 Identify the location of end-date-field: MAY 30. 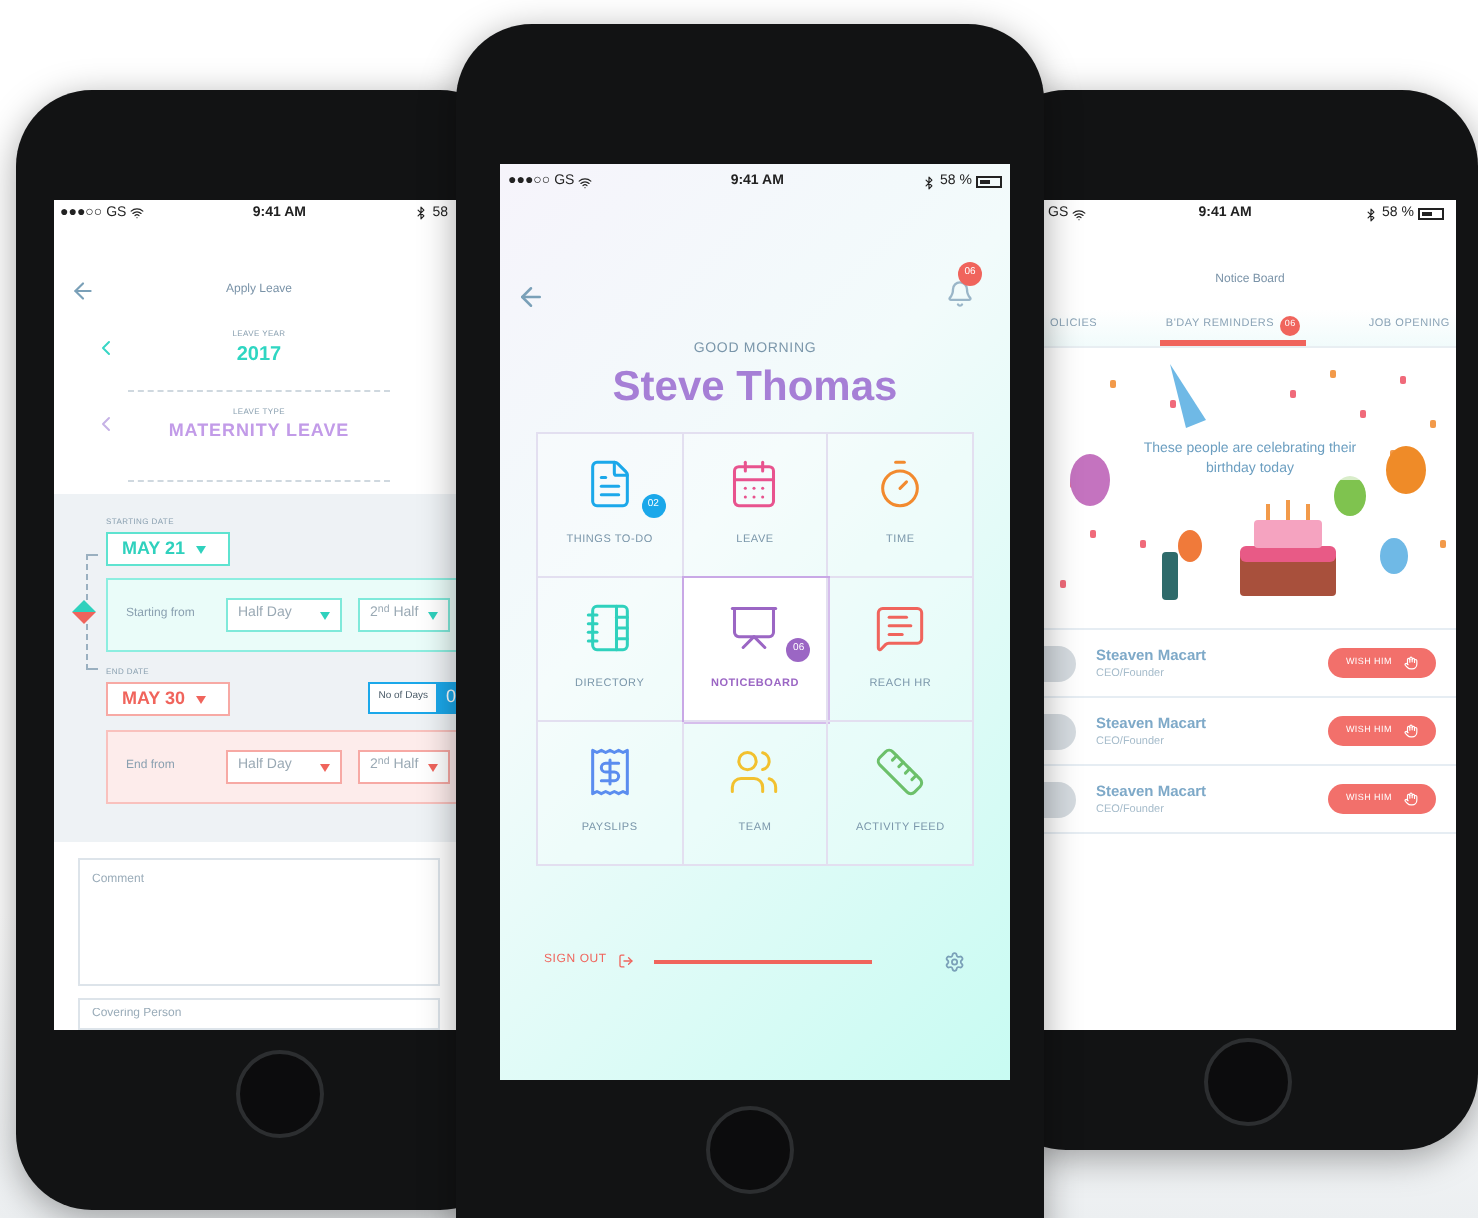
(168, 699).